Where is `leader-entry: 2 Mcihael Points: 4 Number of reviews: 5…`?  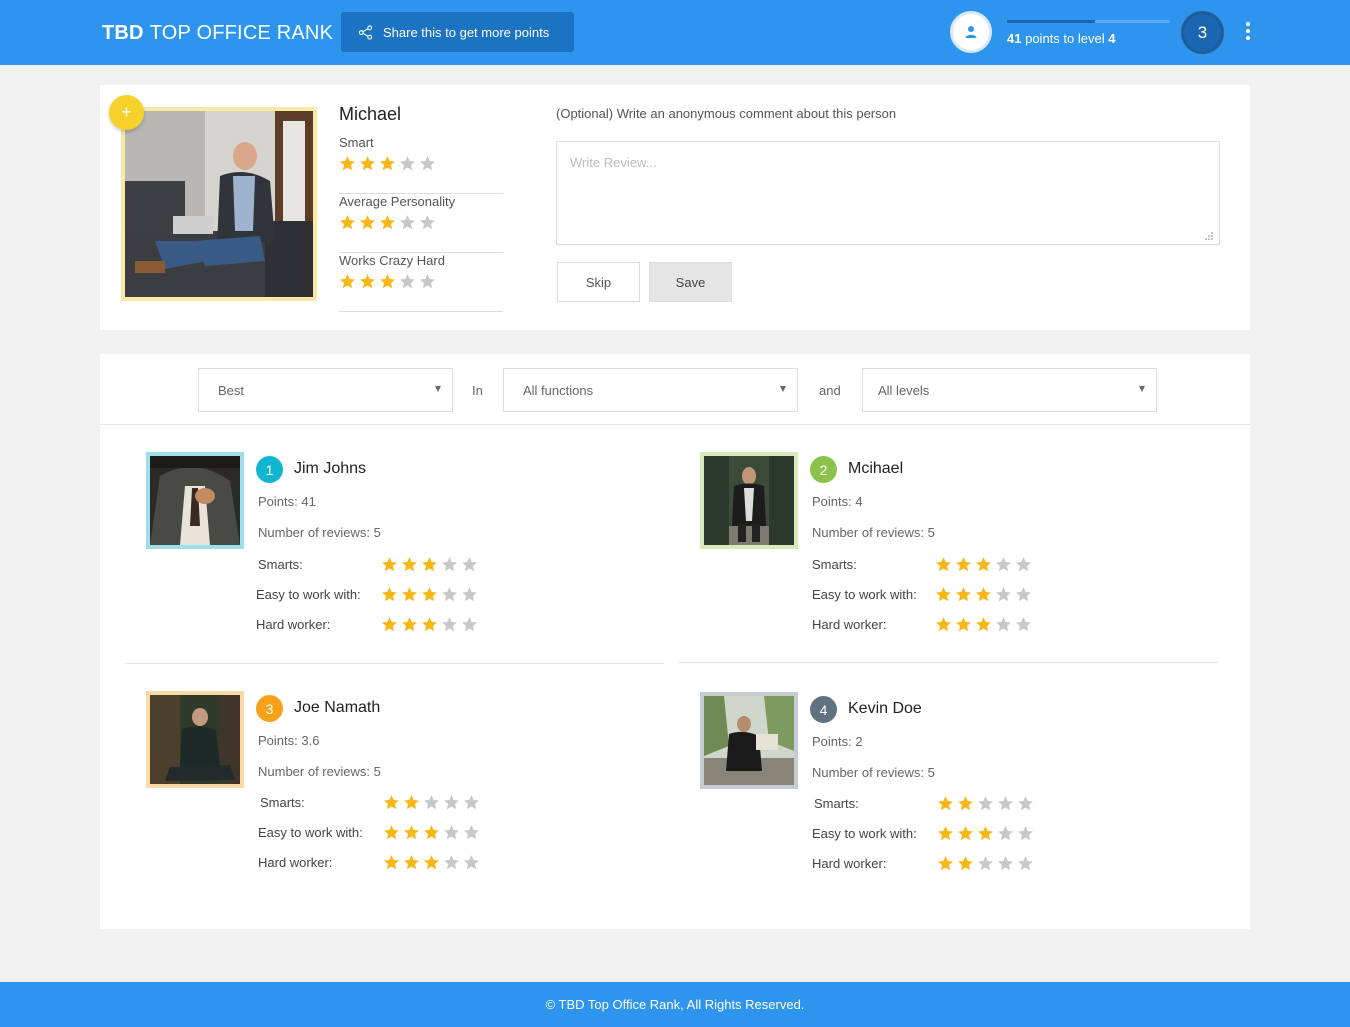
leader-entry: 2 Mcihael Points: 4 Number of reviews: 5… is located at coordinates (949, 557).